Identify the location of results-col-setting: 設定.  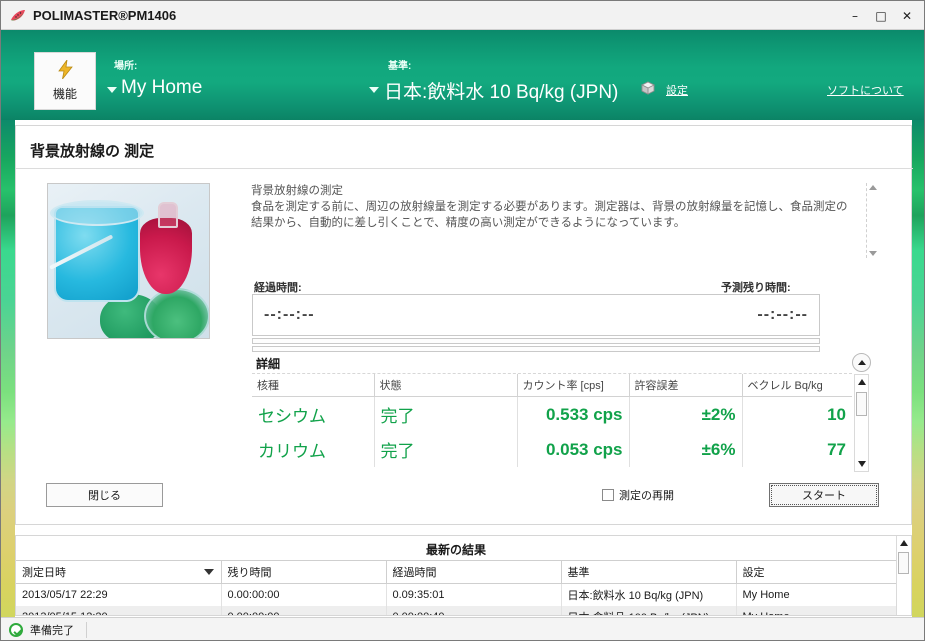
(816, 572).